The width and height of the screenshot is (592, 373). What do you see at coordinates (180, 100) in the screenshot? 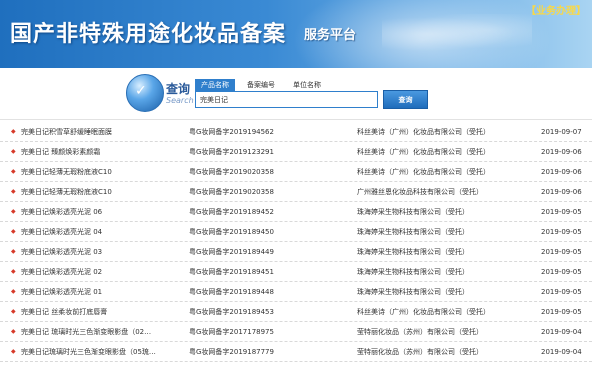
I see `search-heading-en: Search` at bounding box center [180, 100].